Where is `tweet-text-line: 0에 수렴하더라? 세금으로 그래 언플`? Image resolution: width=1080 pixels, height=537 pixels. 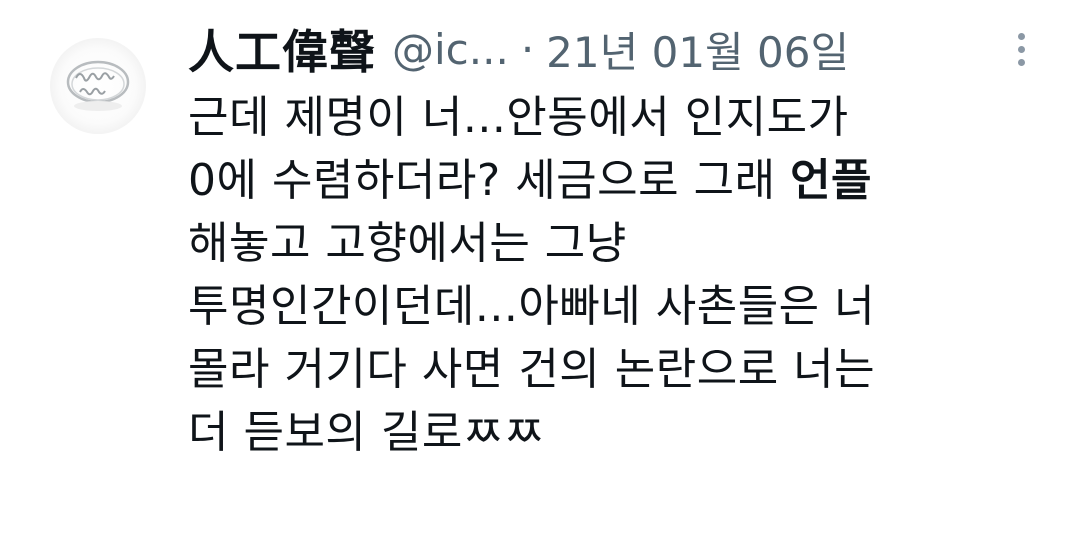 tweet-text-line: 0에 수렴하더라? 세금으로 그래 언플 is located at coordinates (628, 180).